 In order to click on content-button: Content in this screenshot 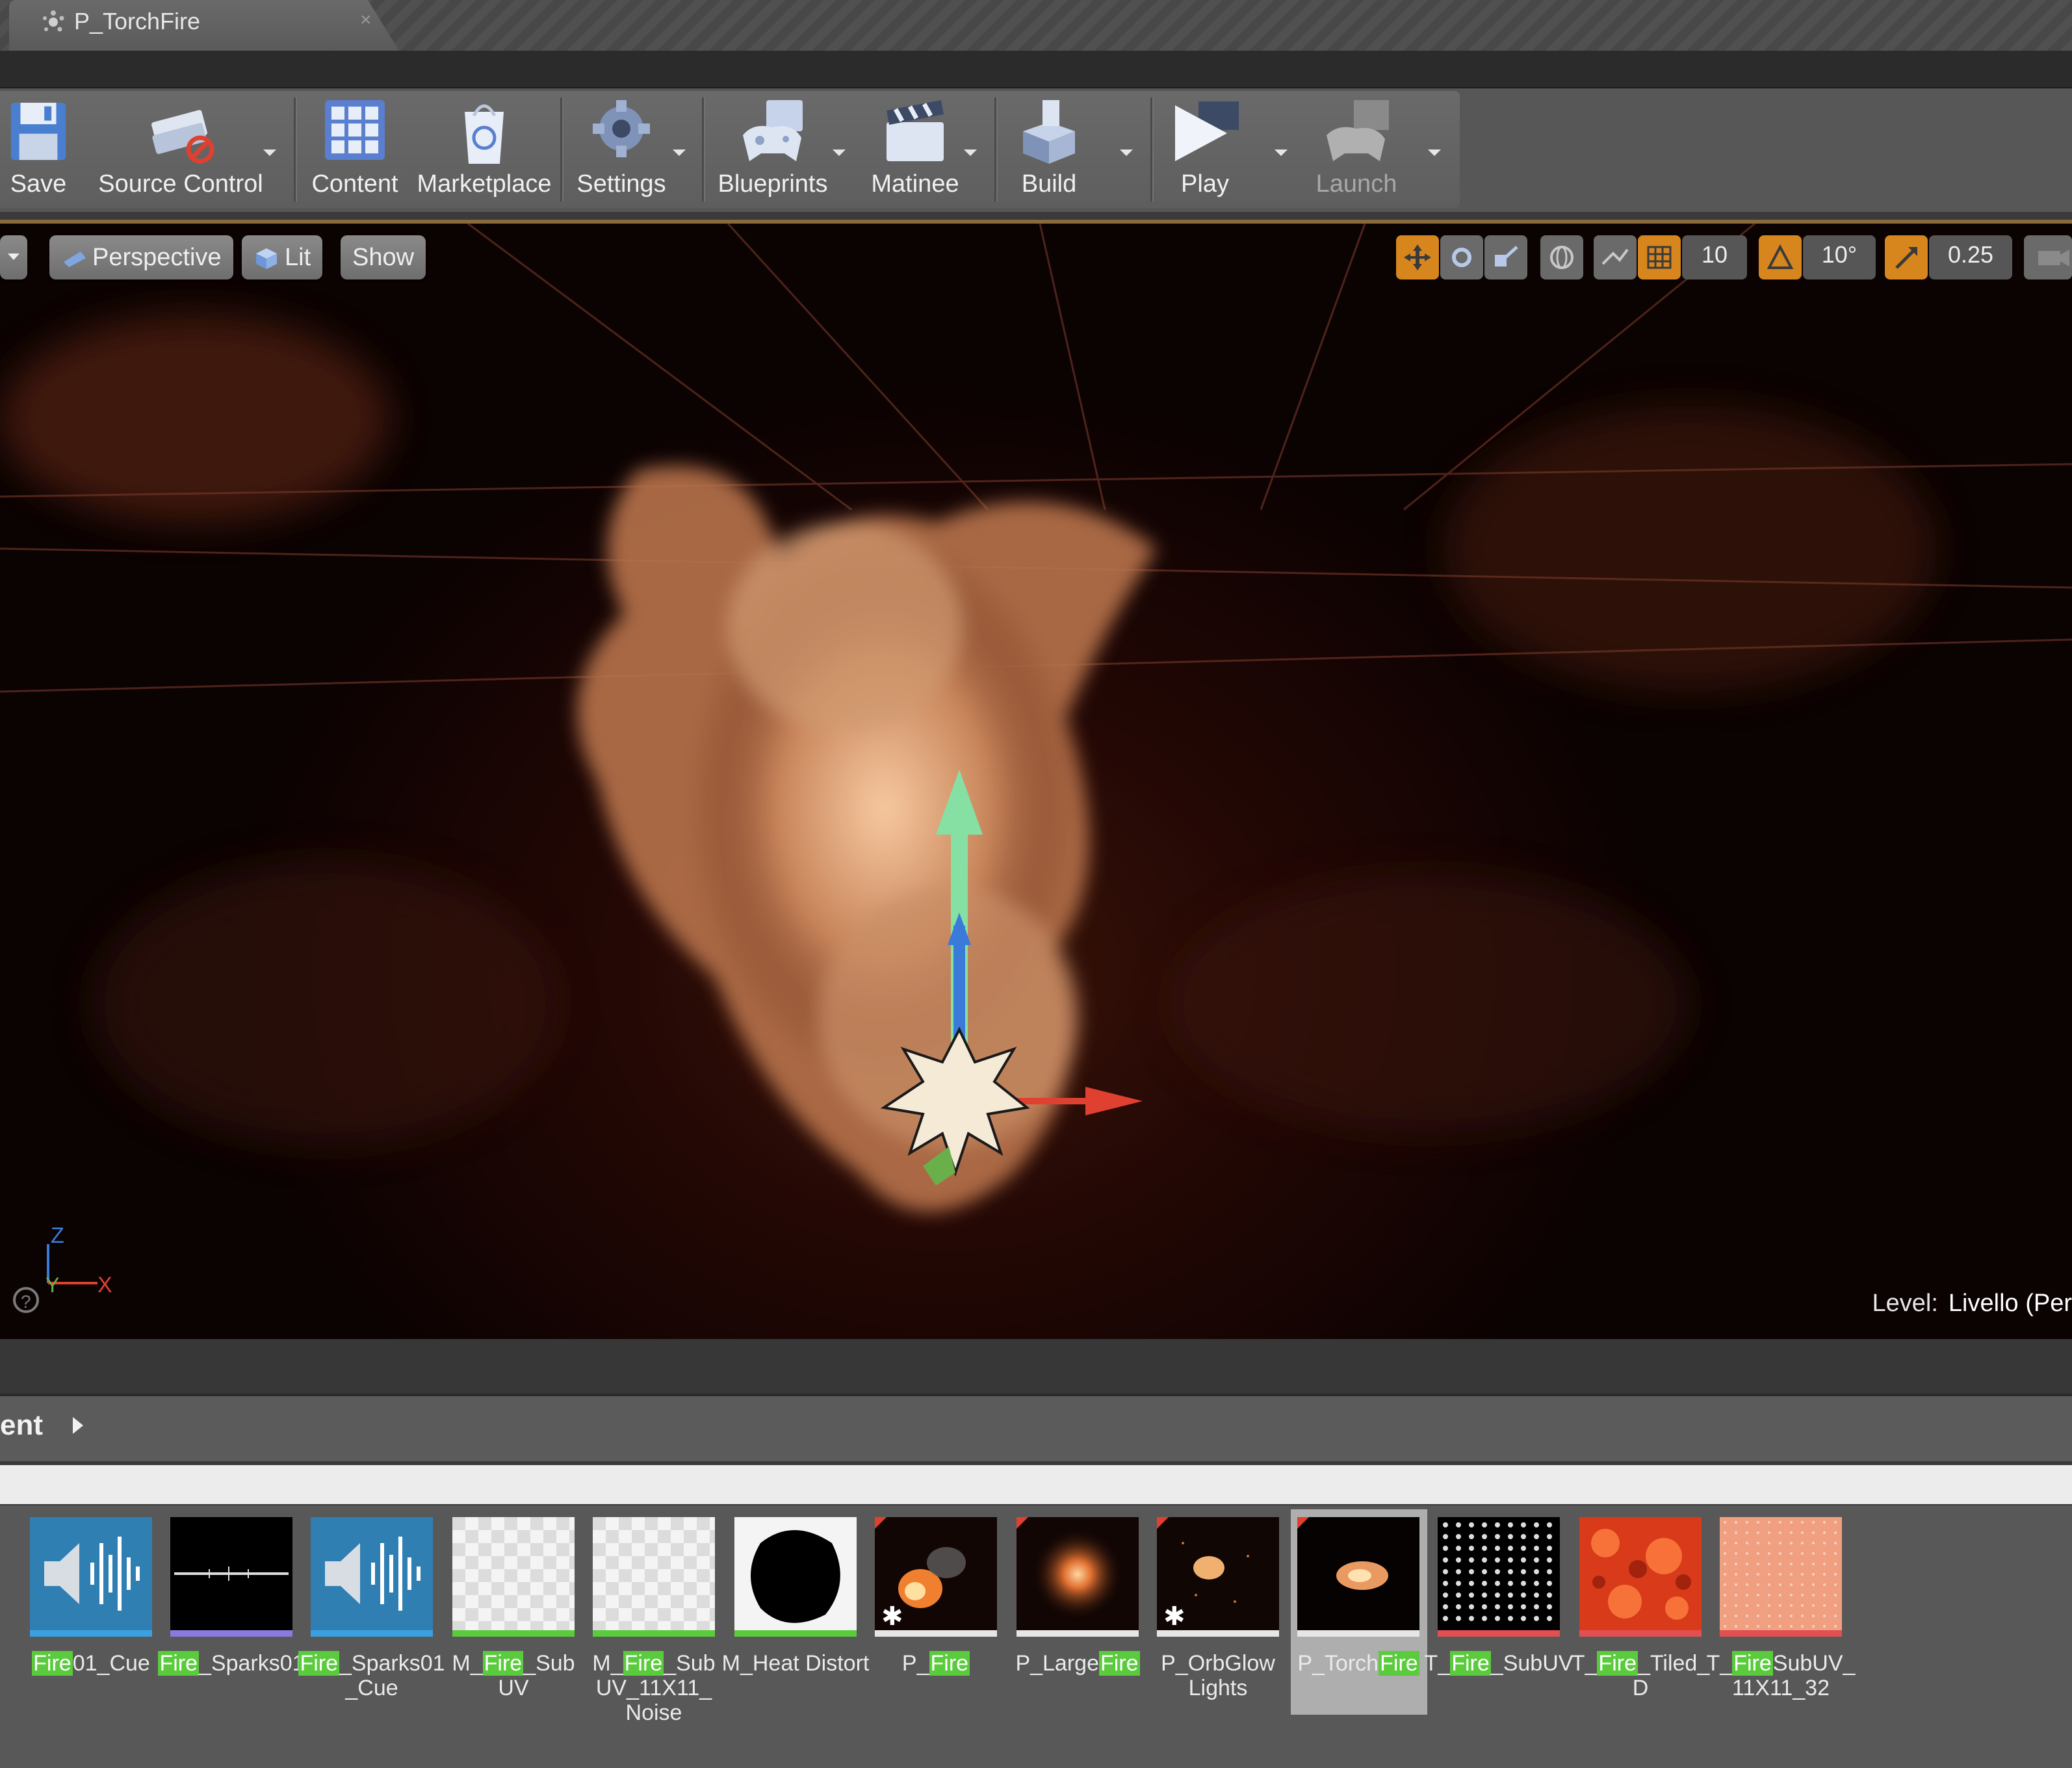, I will do `click(355, 149)`.